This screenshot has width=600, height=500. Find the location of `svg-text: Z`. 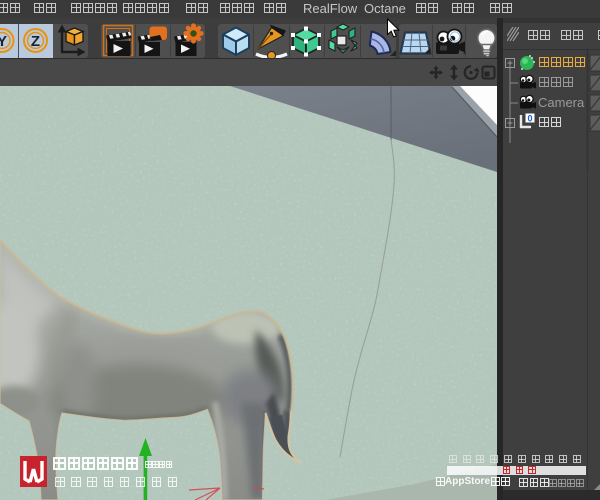

svg-text: Z is located at coordinates (35, 41).